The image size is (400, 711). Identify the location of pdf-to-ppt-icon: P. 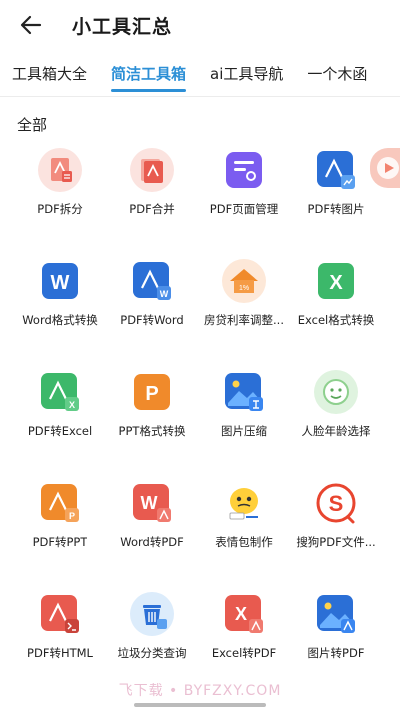
(60, 503).